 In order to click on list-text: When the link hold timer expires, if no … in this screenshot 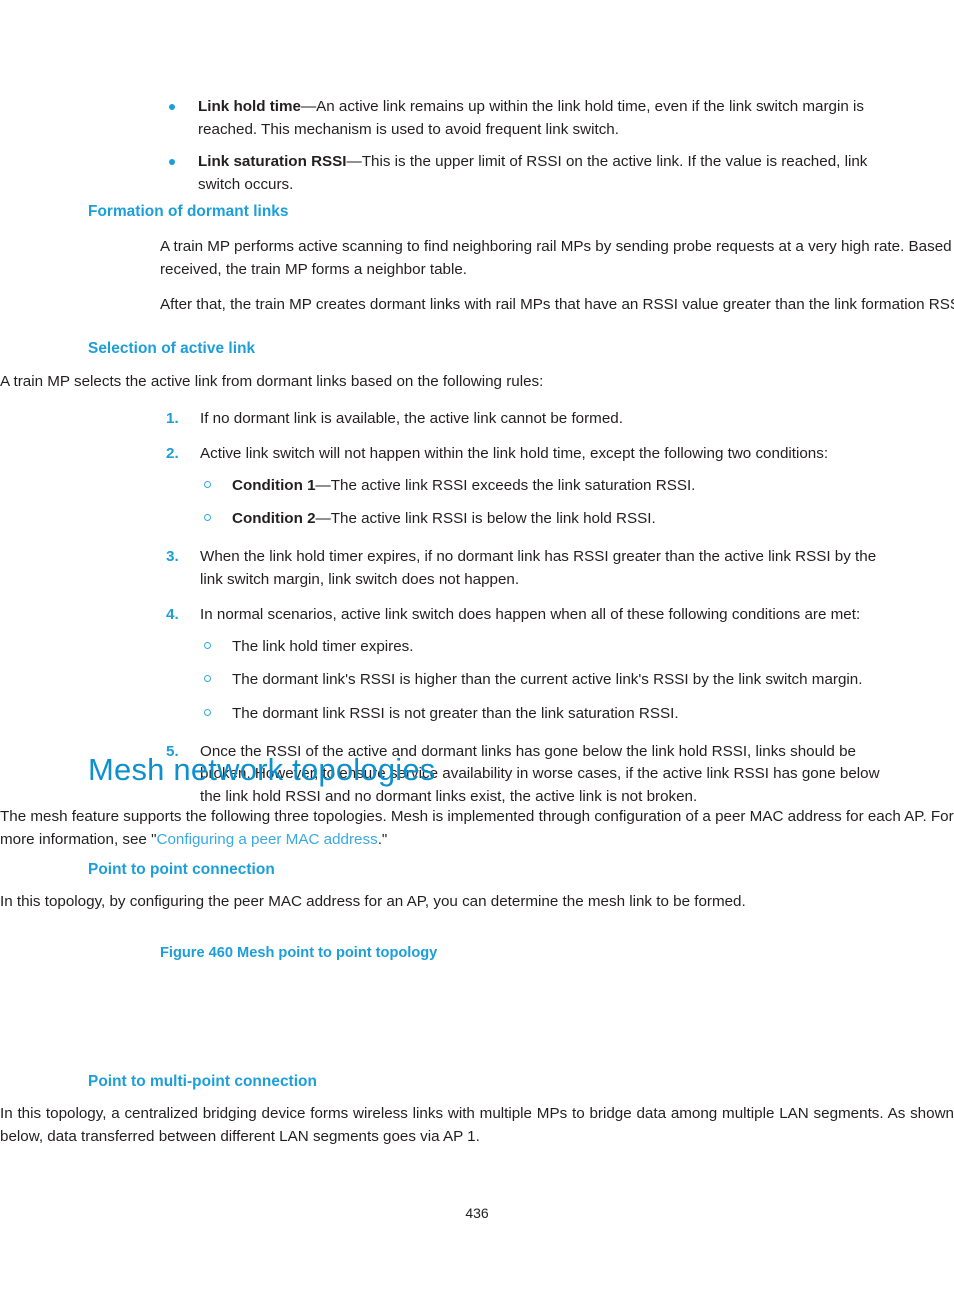, I will do `click(538, 567)`.